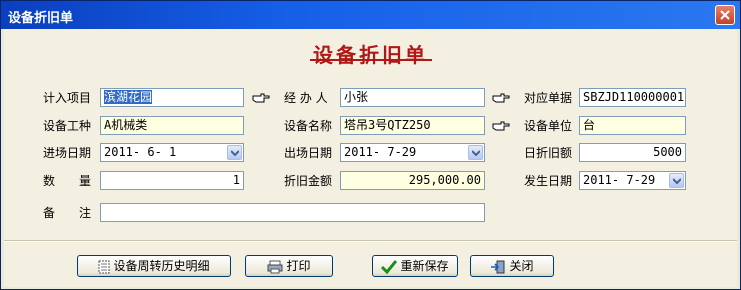 Image resolution: width=741 pixels, height=290 pixels. Describe the element at coordinates (380, 152) in the screenshot. I see `exit-date-value: 2011- 7-29` at that location.